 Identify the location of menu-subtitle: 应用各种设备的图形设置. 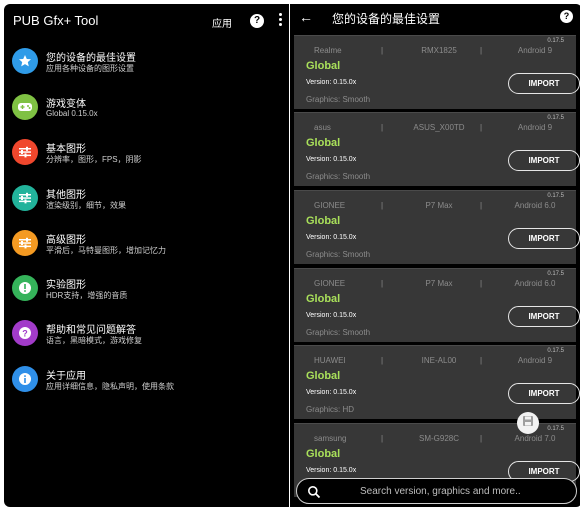
(90, 68).